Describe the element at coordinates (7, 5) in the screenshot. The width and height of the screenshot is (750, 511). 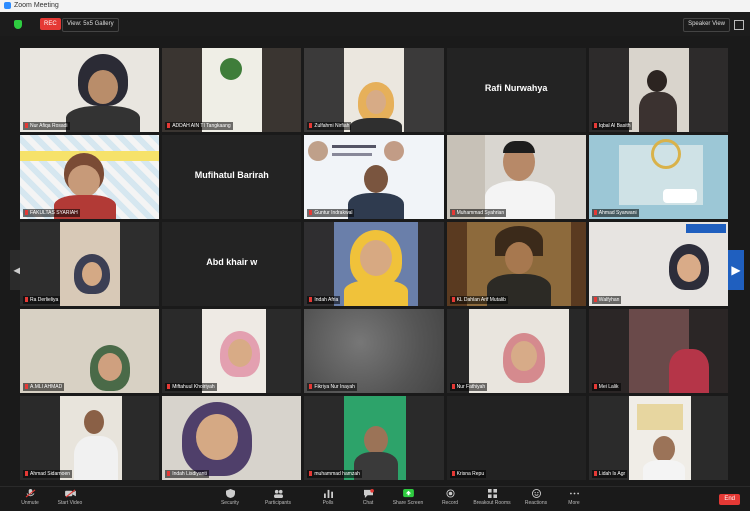
I see `zoom-app-icon` at that location.